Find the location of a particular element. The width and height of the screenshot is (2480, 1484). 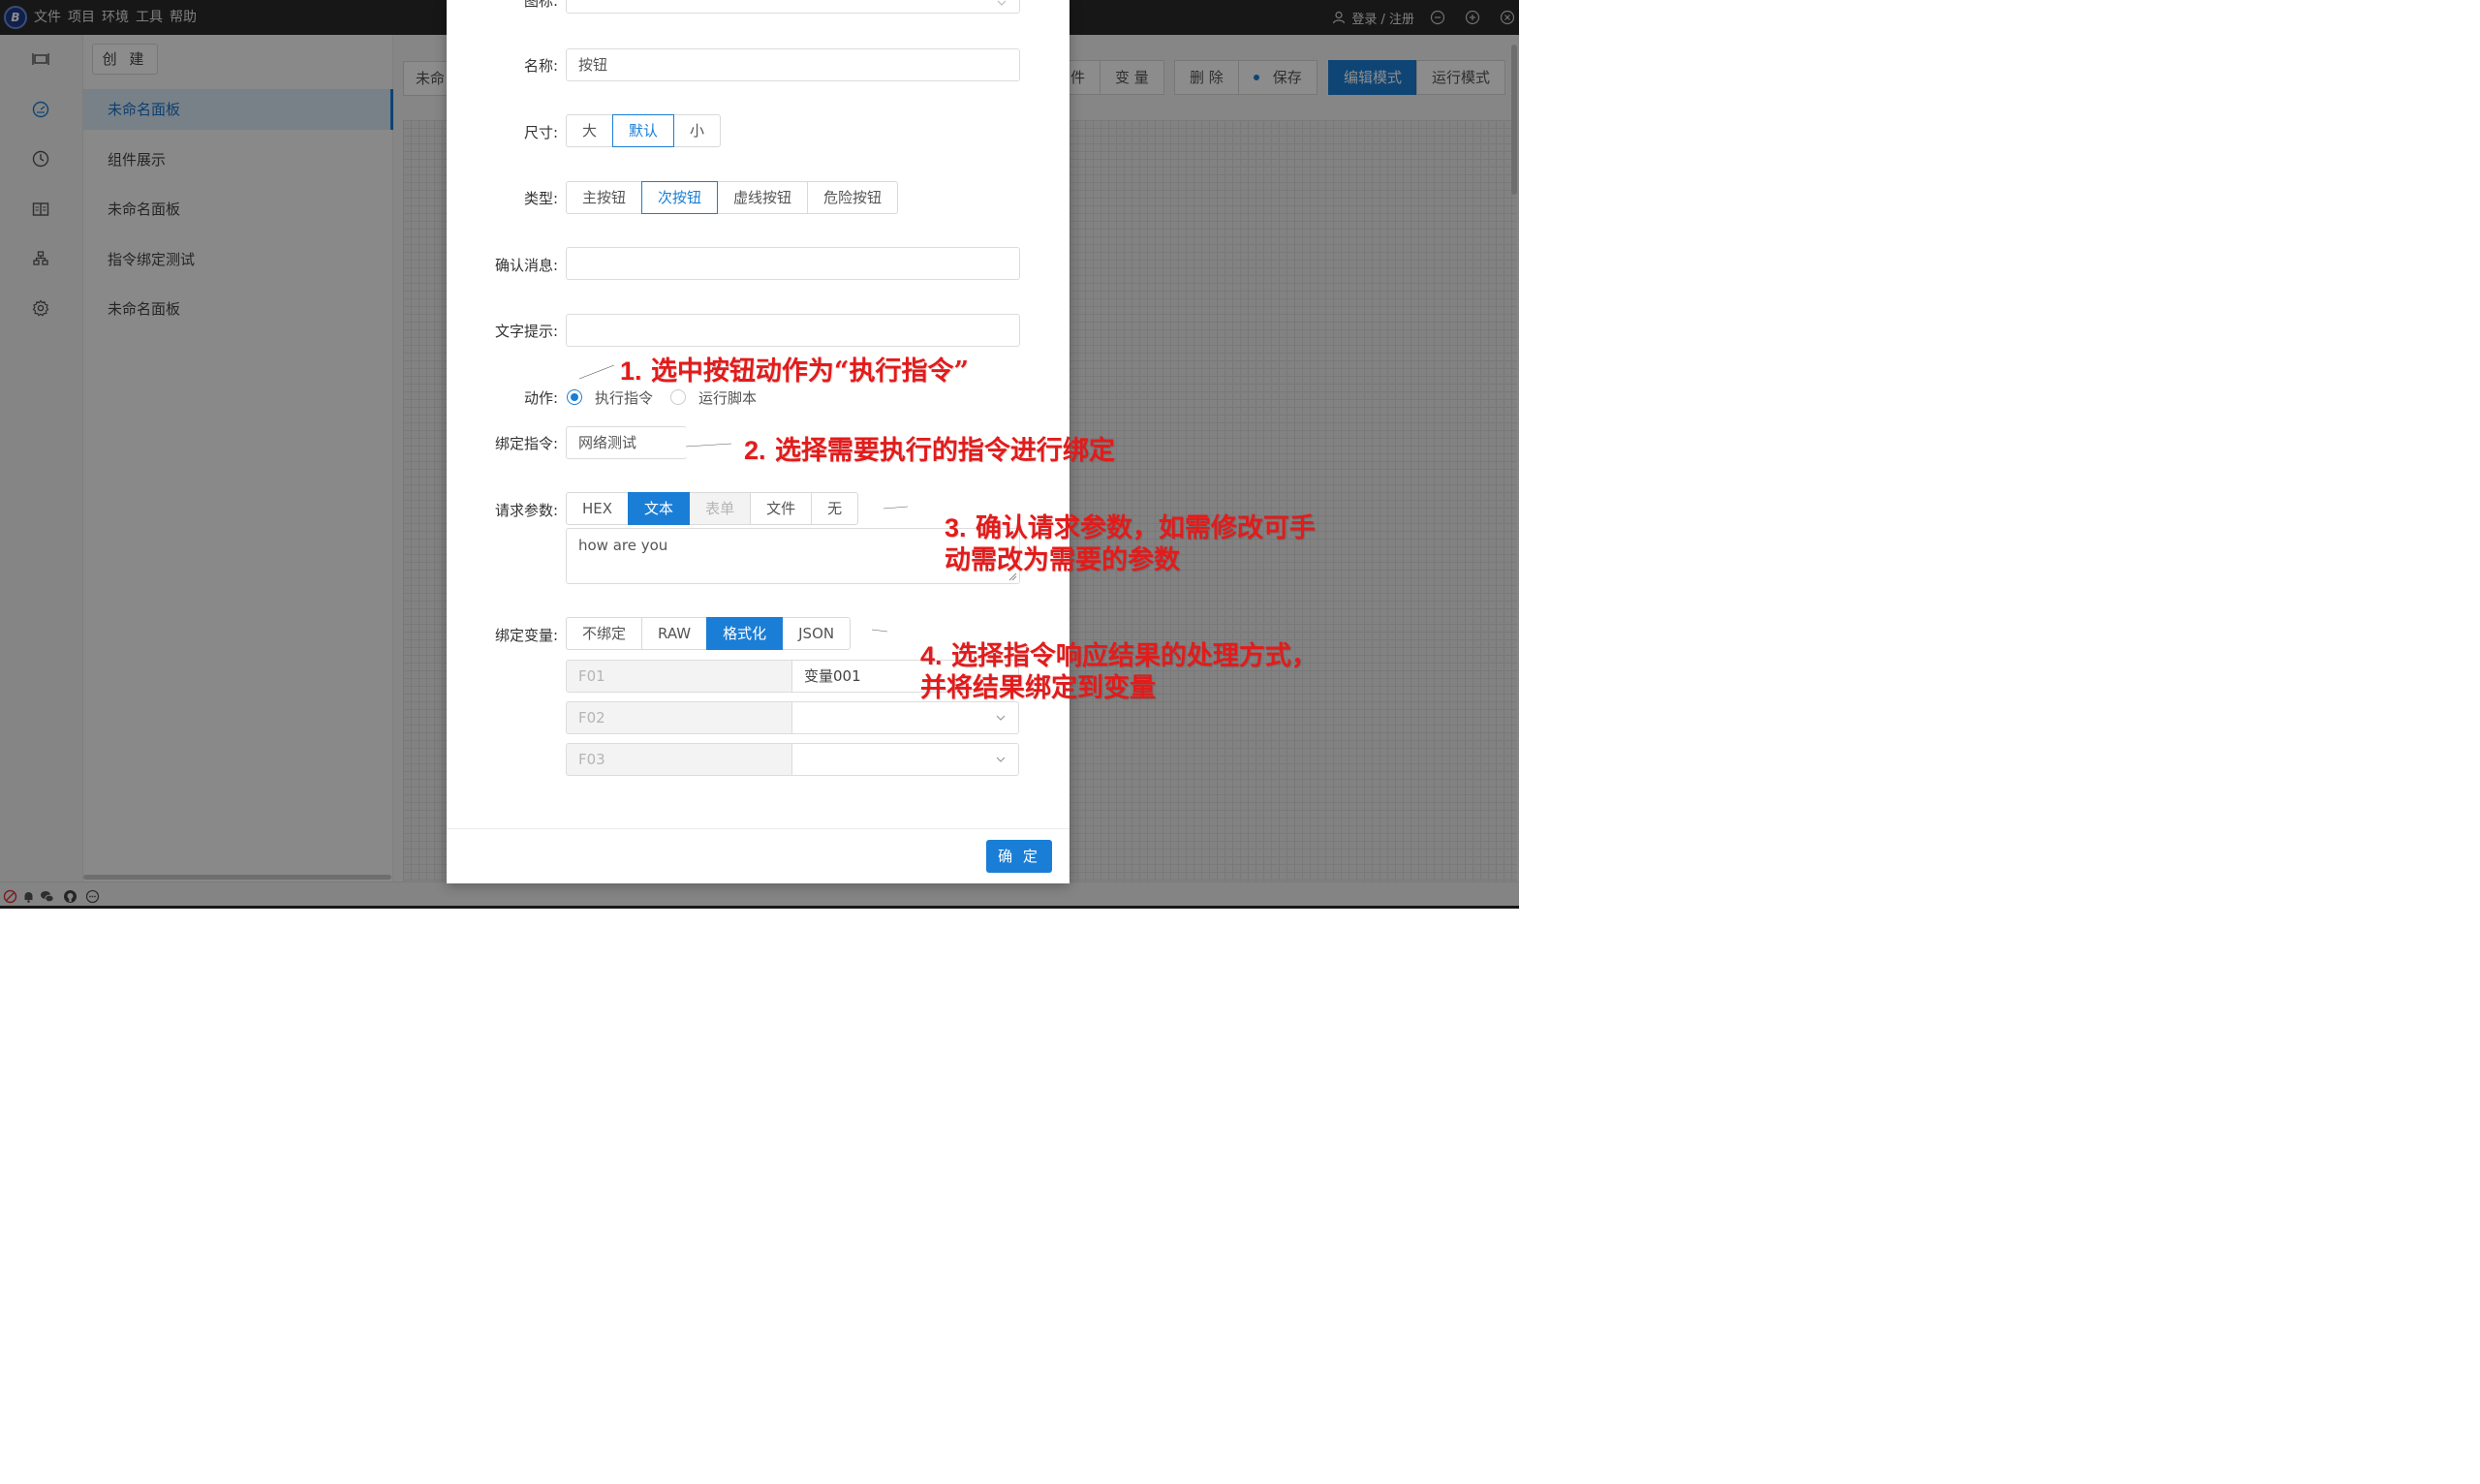

bind-command-label: 绑定指令: is located at coordinates (526, 443).